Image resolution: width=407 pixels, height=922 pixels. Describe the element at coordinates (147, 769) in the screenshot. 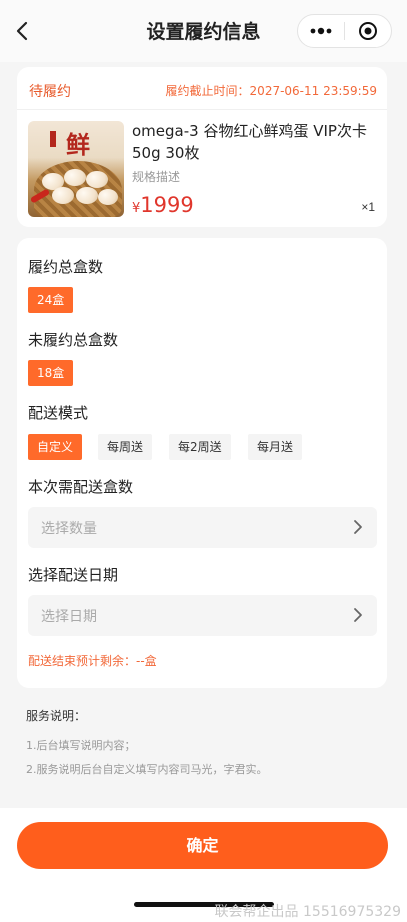

I see `service-line: 2.服务说明后台自定义填写内容司马光，字君实。` at that location.